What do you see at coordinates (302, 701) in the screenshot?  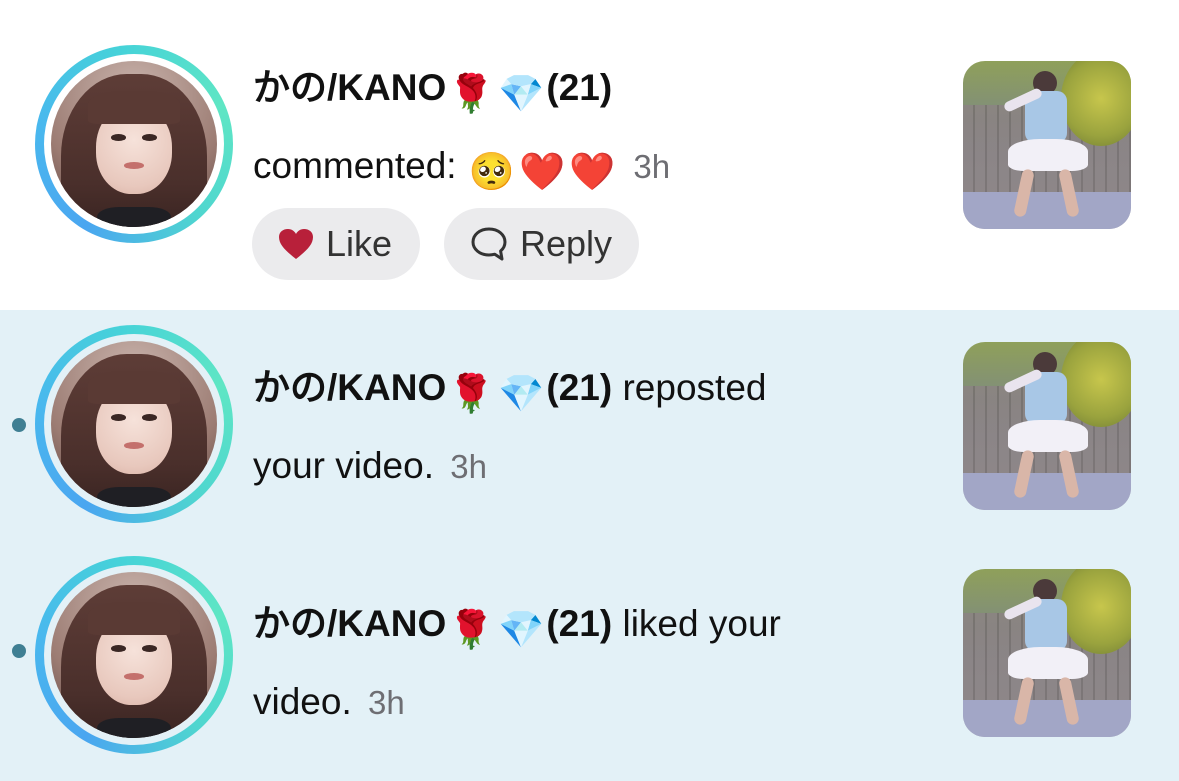 I see `action-text: video.` at bounding box center [302, 701].